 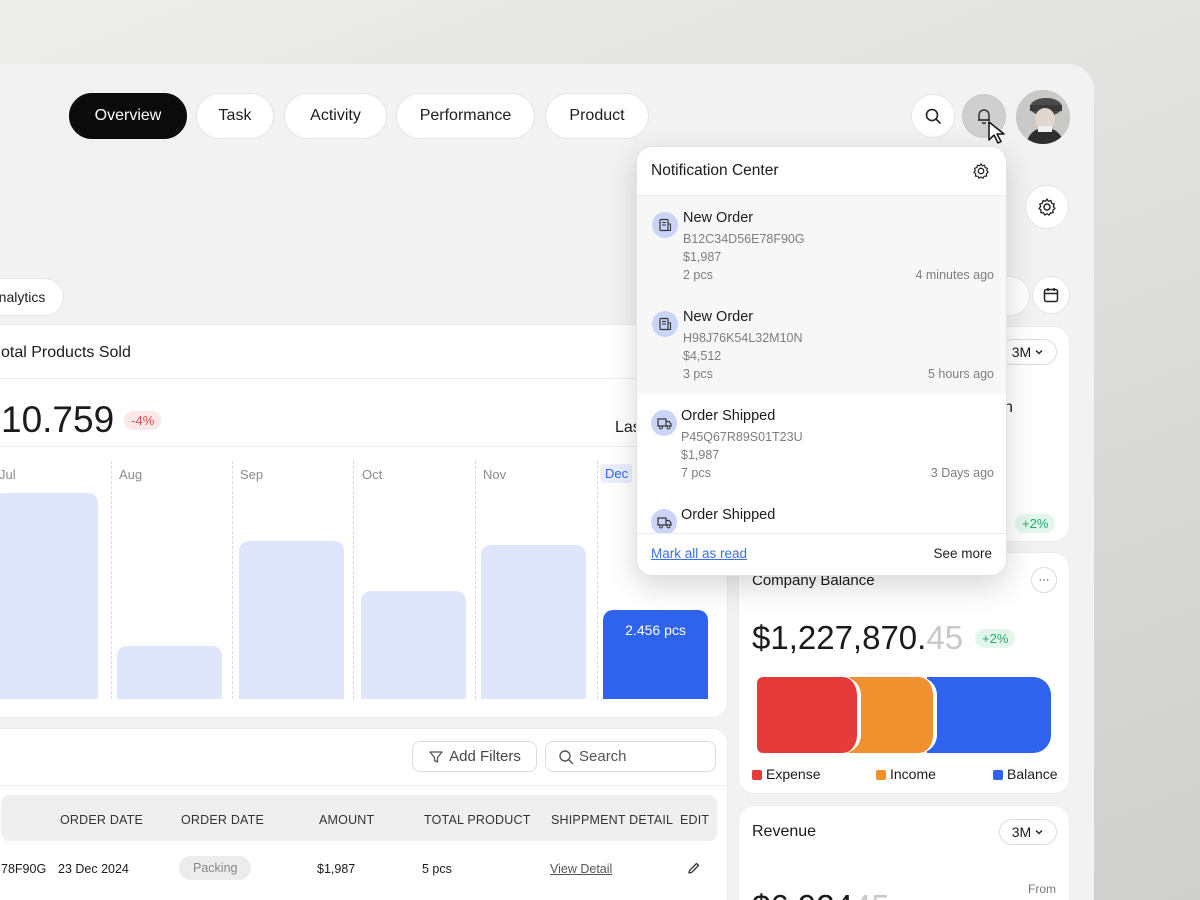 What do you see at coordinates (581, 869) in the screenshot?
I see `view-detail-link: View Detail` at bounding box center [581, 869].